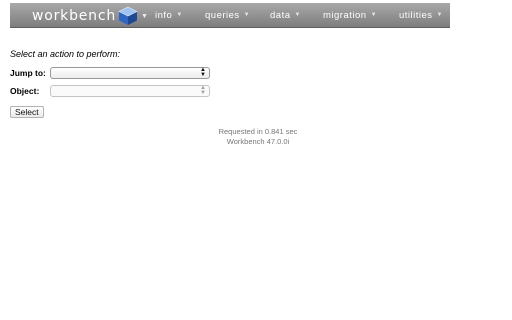 The height and width of the screenshot is (320, 512). I want to click on menu-data: data ▼, so click(285, 15).